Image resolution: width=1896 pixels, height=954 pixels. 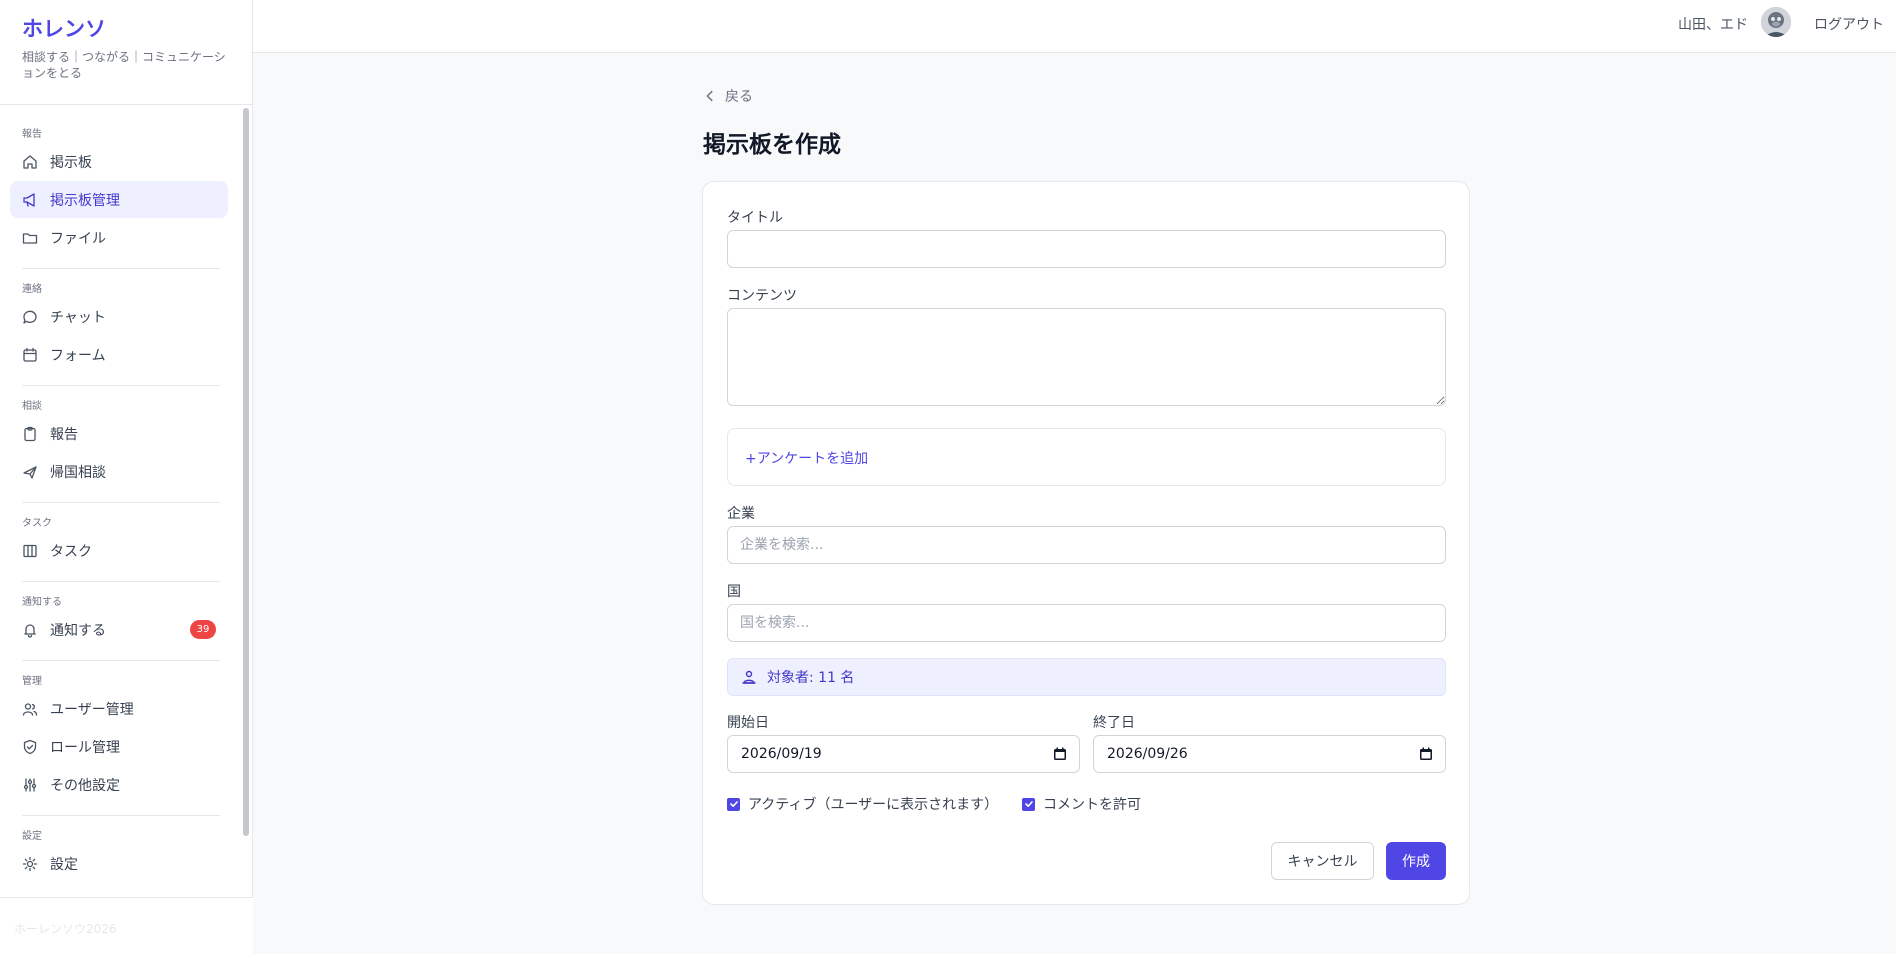 What do you see at coordinates (119, 471) in the screenshot?
I see `sidebar-item-2-1: 帰国相談` at bounding box center [119, 471].